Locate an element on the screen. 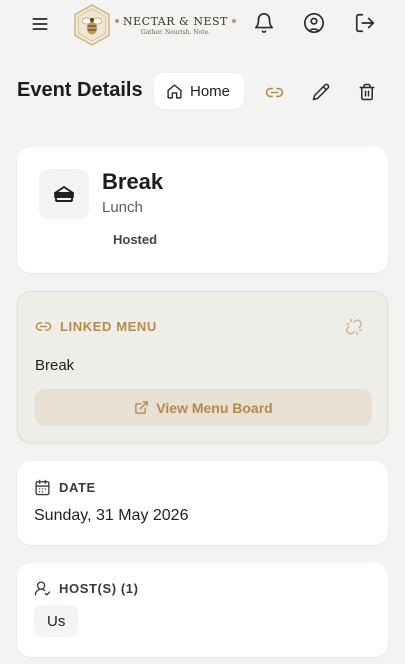  pencil-icon is located at coordinates (321, 92).